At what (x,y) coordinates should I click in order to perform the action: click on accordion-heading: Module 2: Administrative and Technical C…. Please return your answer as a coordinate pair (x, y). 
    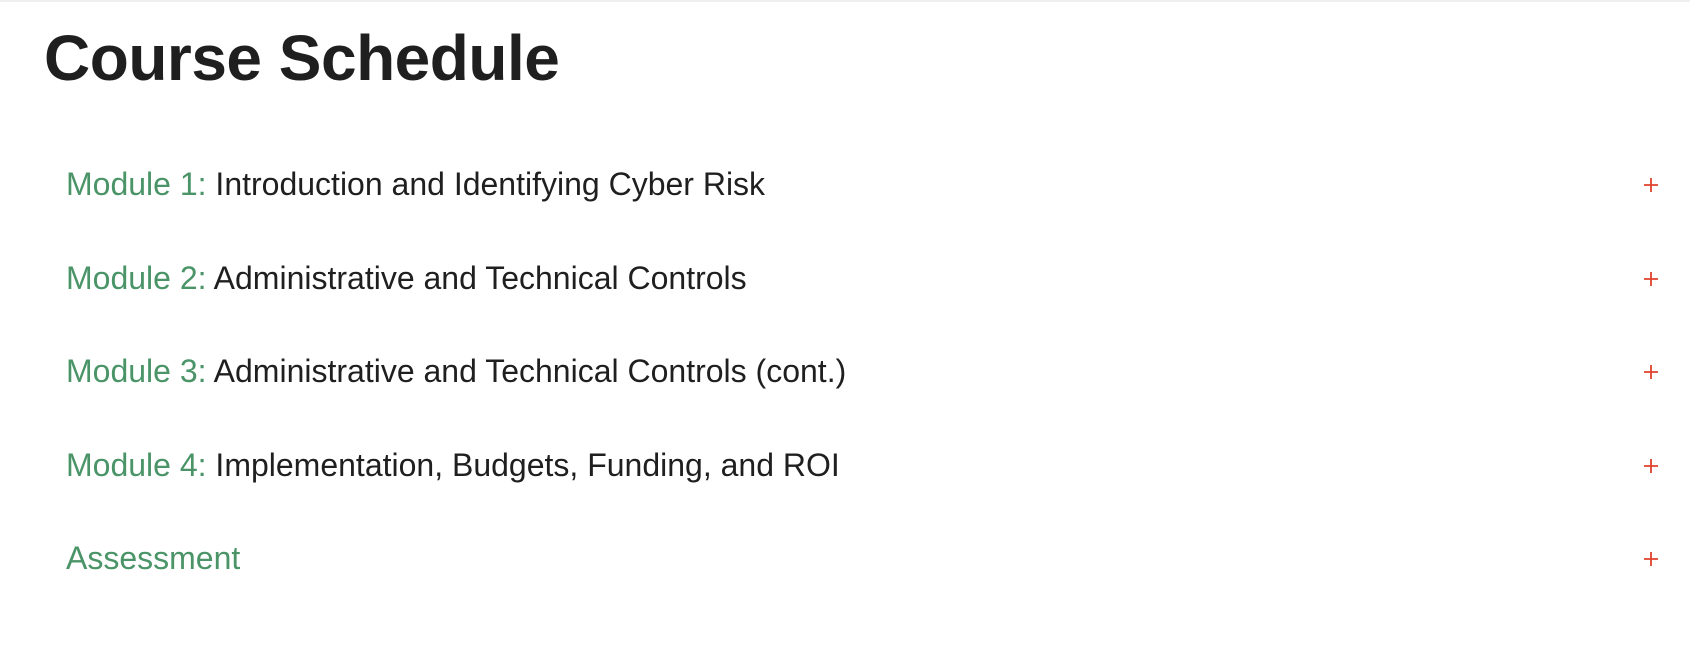
    Looking at the image, I should click on (406, 278).